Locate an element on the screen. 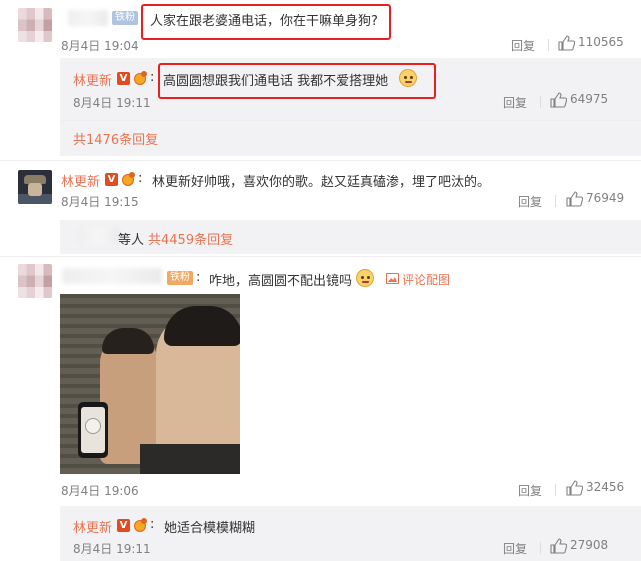 The width and height of the screenshot is (641, 561). like-count: 76949 is located at coordinates (605, 198).